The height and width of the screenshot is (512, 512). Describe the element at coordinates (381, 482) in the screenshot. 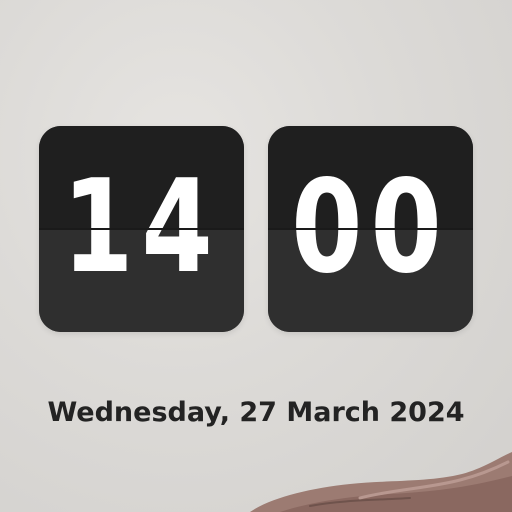

I see `wallpaper-object-corner` at that location.